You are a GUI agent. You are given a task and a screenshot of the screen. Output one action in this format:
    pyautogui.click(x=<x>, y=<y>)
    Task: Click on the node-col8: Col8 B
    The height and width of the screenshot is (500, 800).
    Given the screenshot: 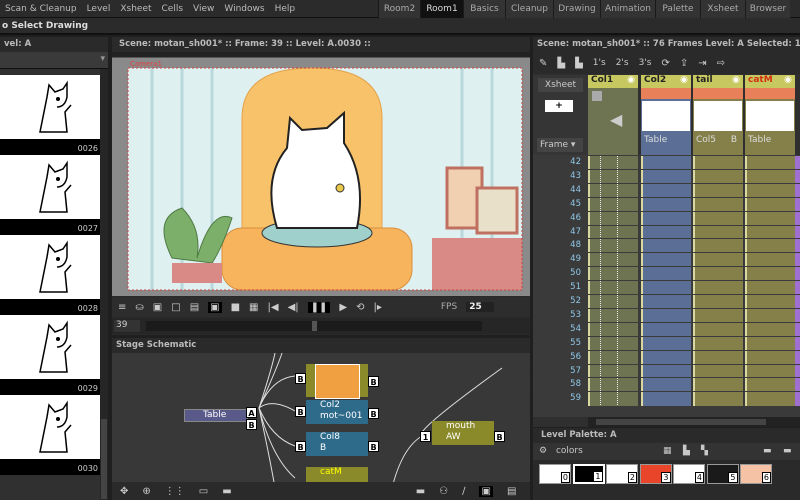 What is the action you would take?
    pyautogui.click(x=337, y=444)
    